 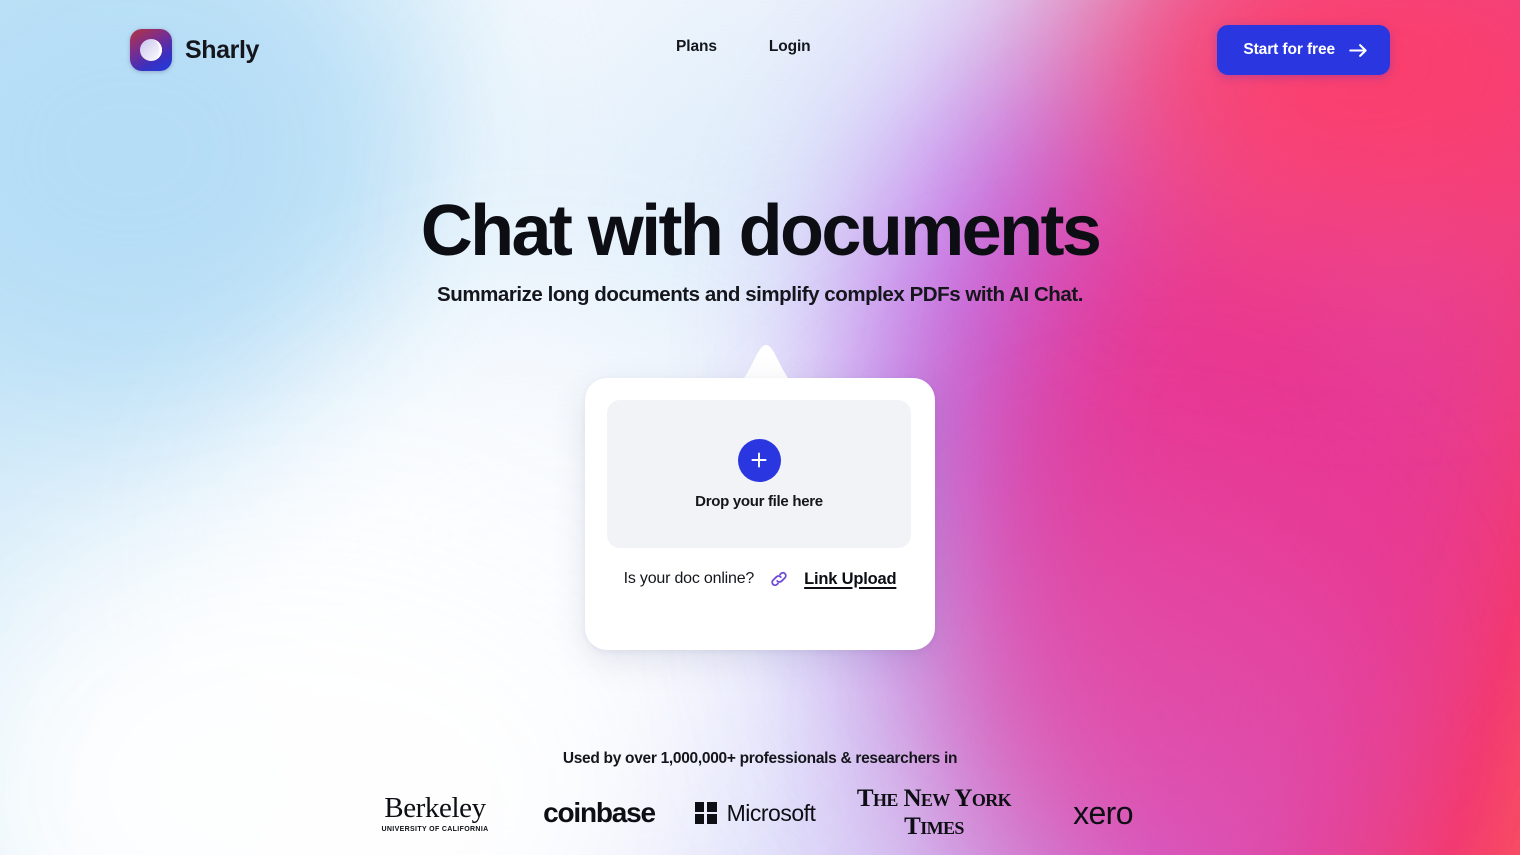 I want to click on paperclip-link-icon, so click(x=779, y=579).